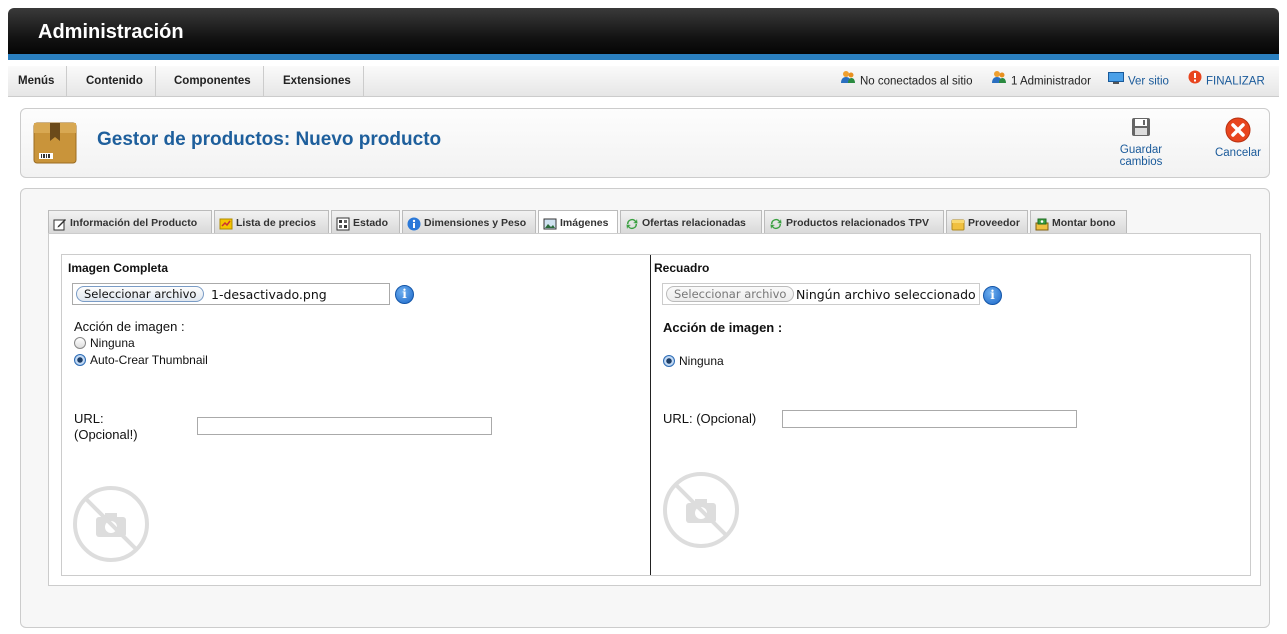 The width and height of the screenshot is (1287, 634). Describe the element at coordinates (992, 295) in the screenshot. I see `thumbnail-info-icon: i` at that location.